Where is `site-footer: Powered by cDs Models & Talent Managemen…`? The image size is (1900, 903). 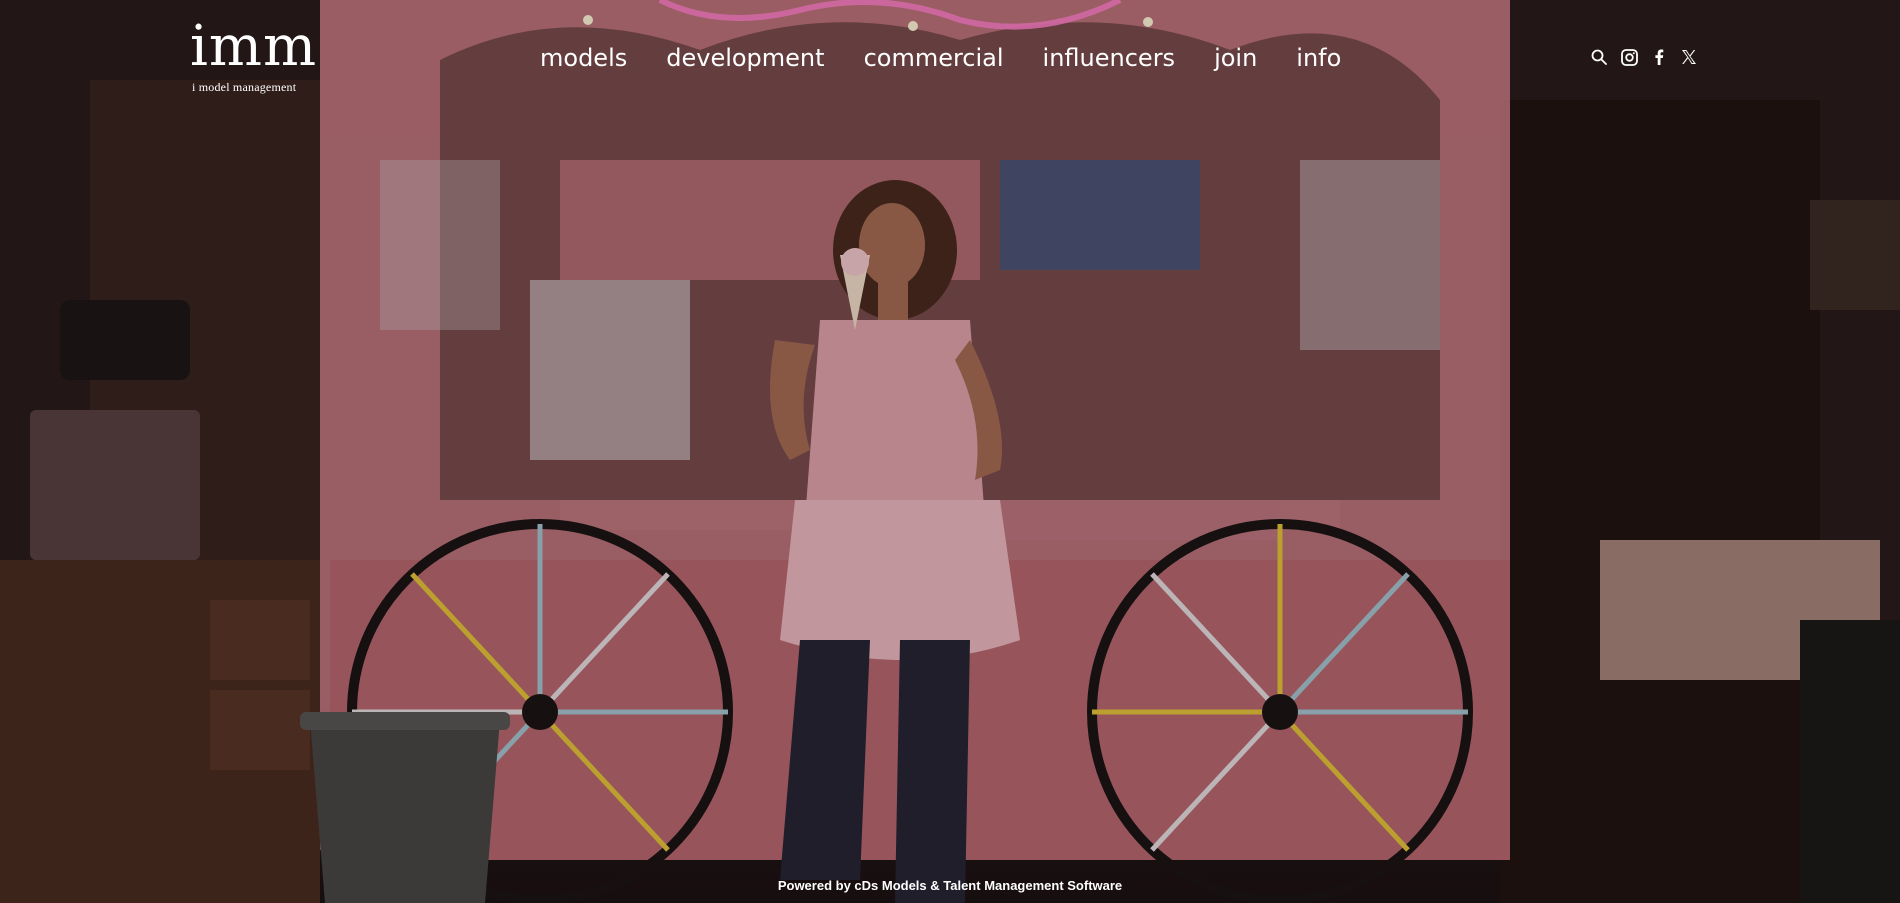 site-footer: Powered by cDs Models & Talent Managemen… is located at coordinates (950, 885).